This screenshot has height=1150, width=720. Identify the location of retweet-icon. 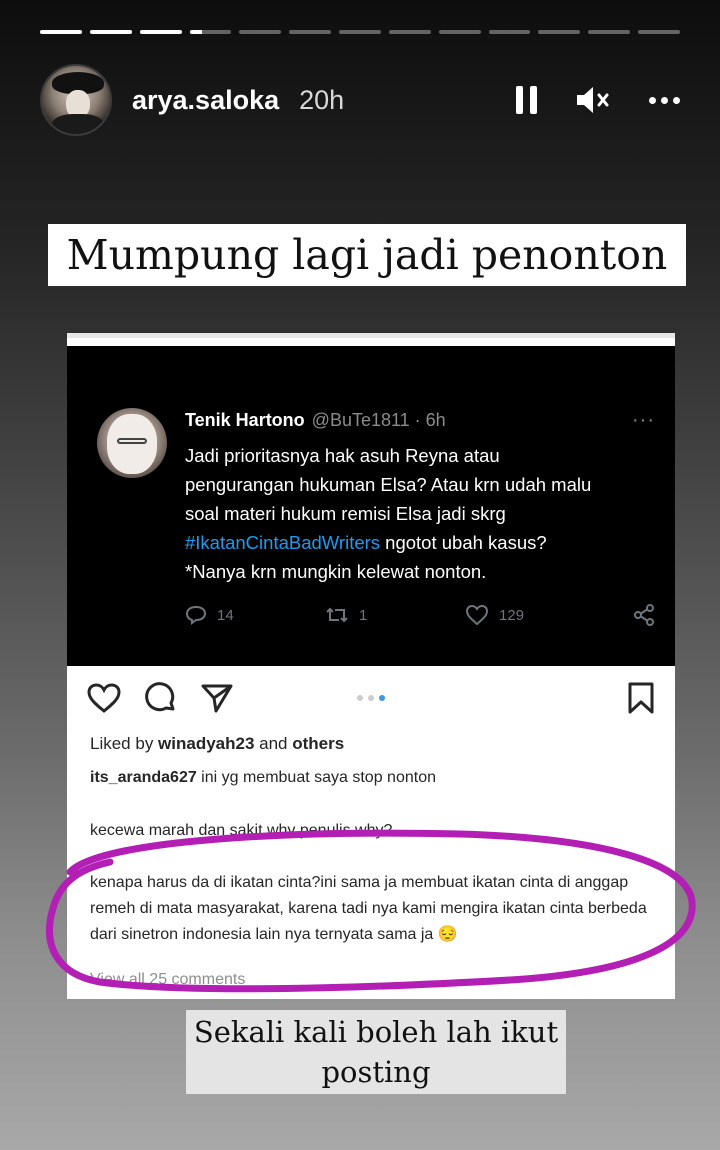
(337, 615).